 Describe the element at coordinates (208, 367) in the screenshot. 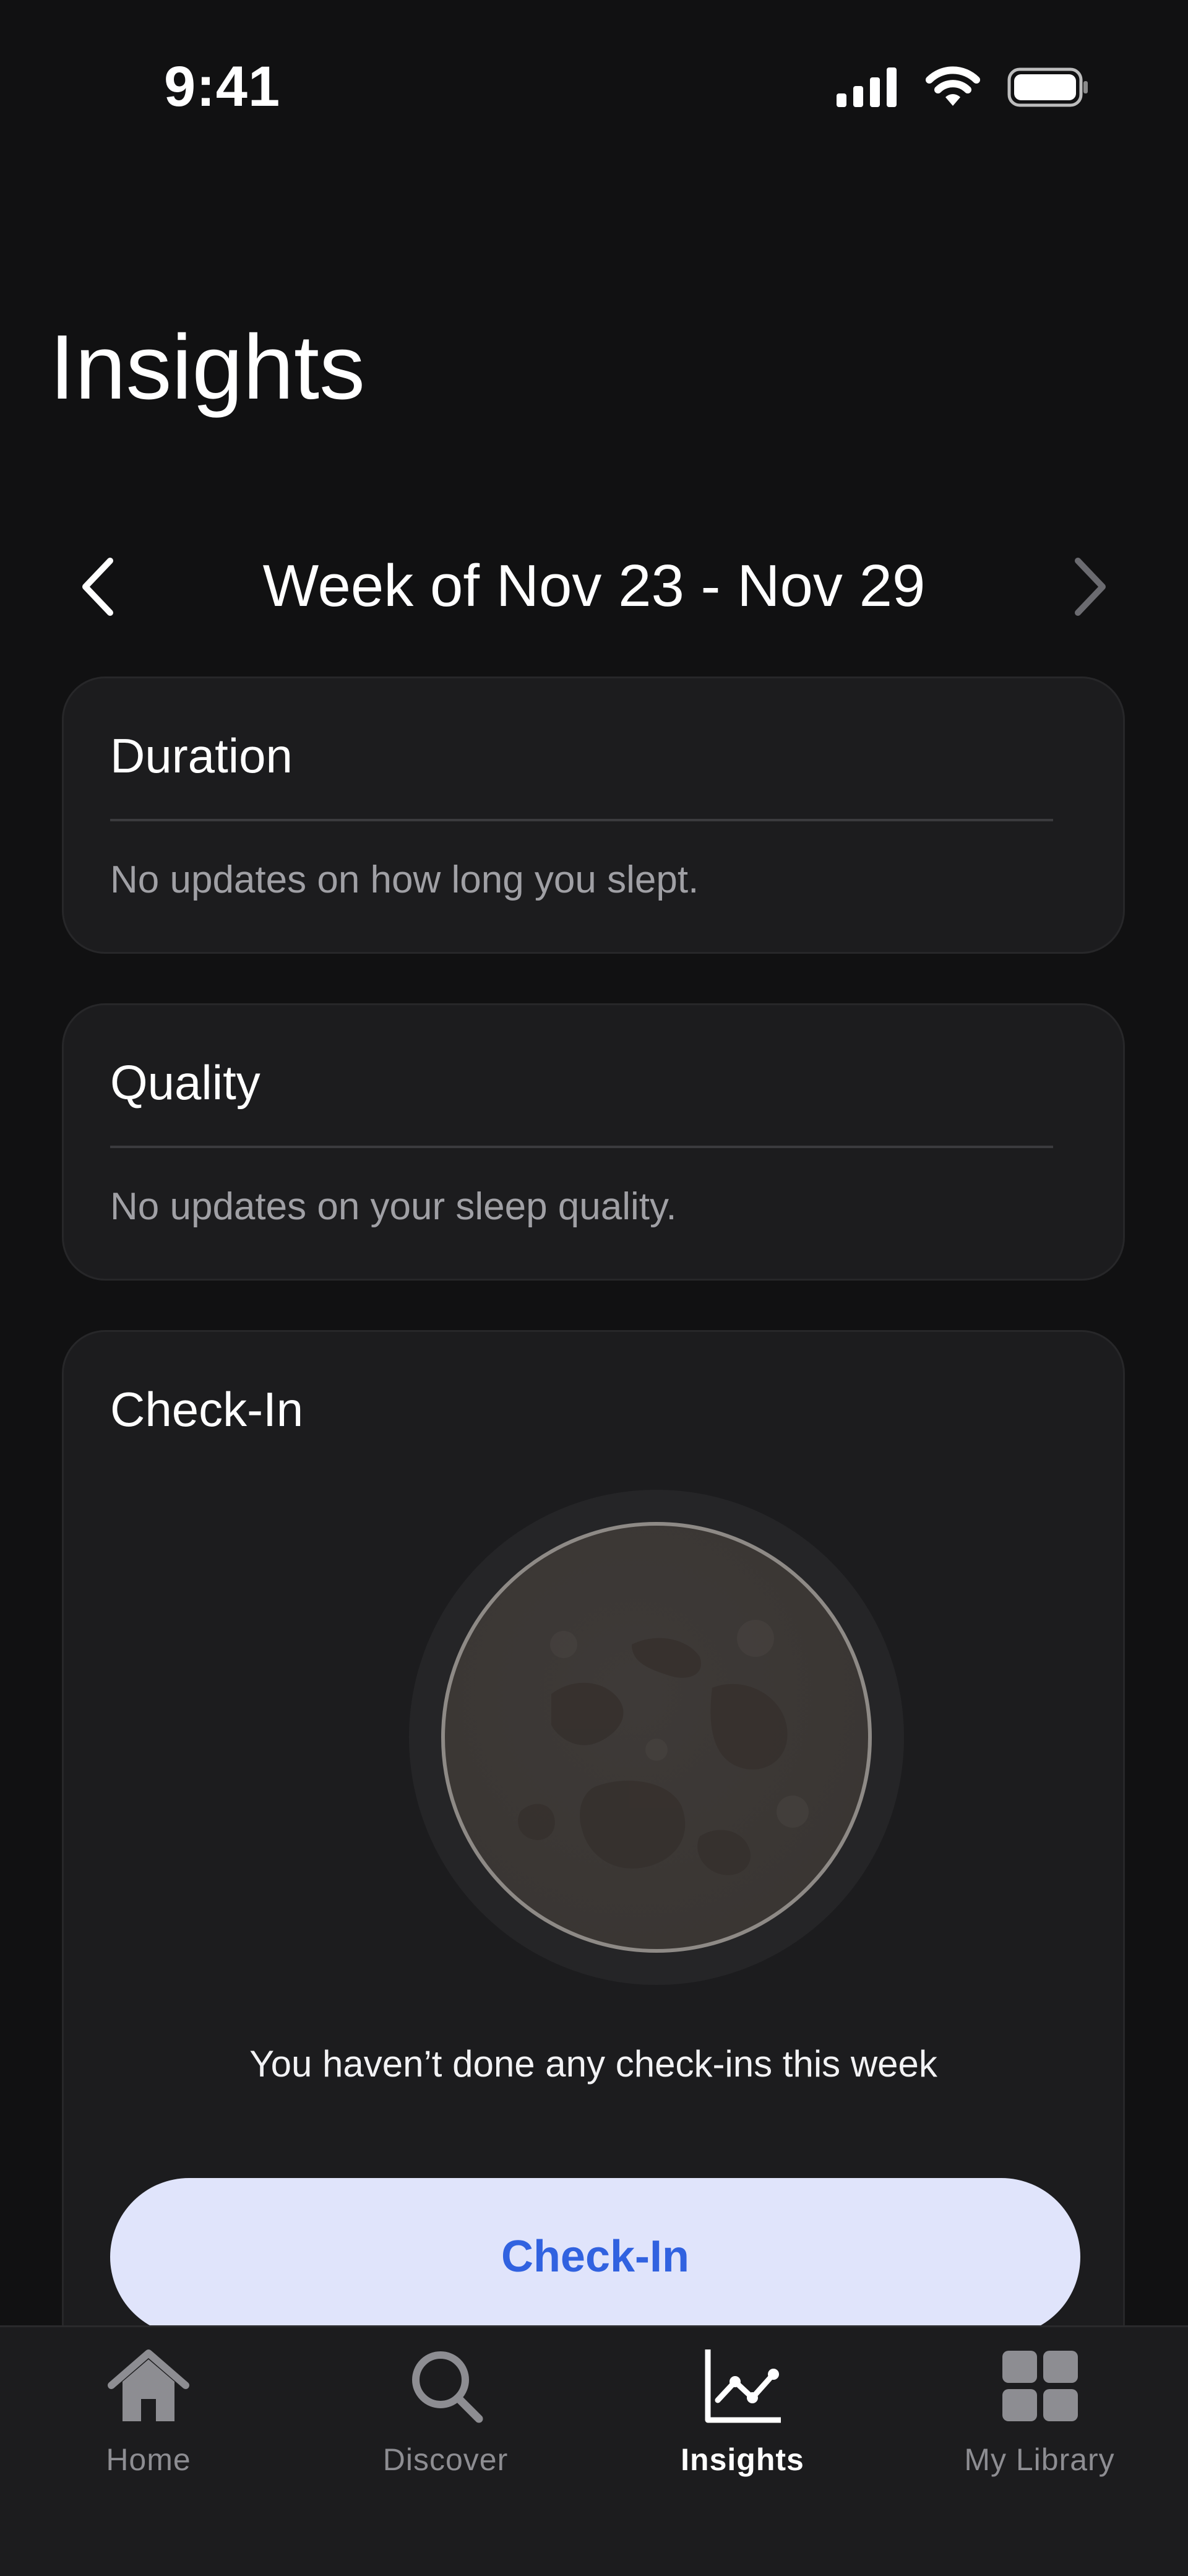

I see `page-title: Insights` at that location.